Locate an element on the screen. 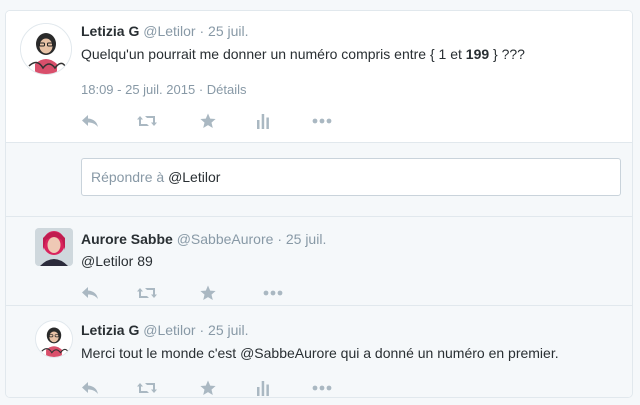 Image resolution: width=640 pixels, height=405 pixels. reply-placeholder: Répondre à is located at coordinates (130, 177).